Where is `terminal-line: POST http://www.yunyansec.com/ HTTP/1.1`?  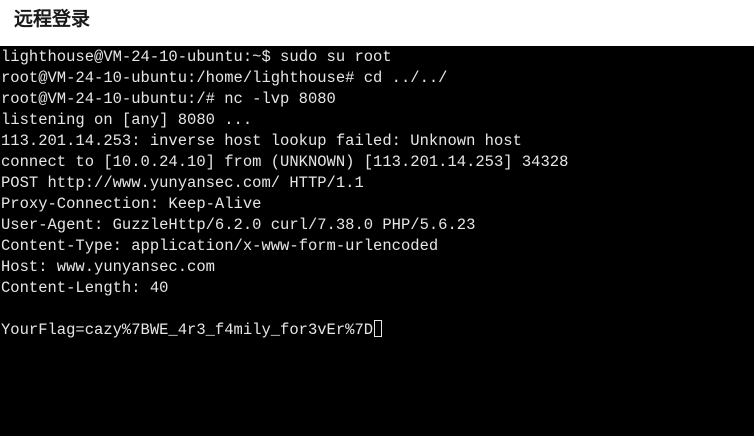
terminal-line: POST http://www.yunyansec.com/ HTTP/1.1 is located at coordinates (182, 183).